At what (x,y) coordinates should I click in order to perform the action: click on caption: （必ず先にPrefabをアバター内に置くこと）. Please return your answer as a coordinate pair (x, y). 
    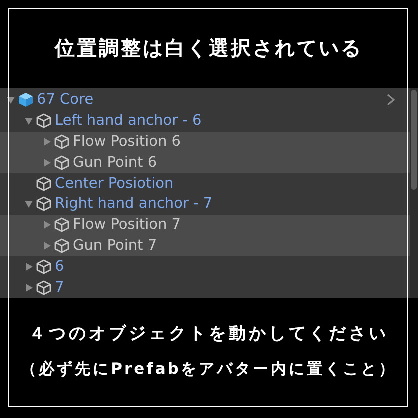
    Looking at the image, I should click on (209, 369).